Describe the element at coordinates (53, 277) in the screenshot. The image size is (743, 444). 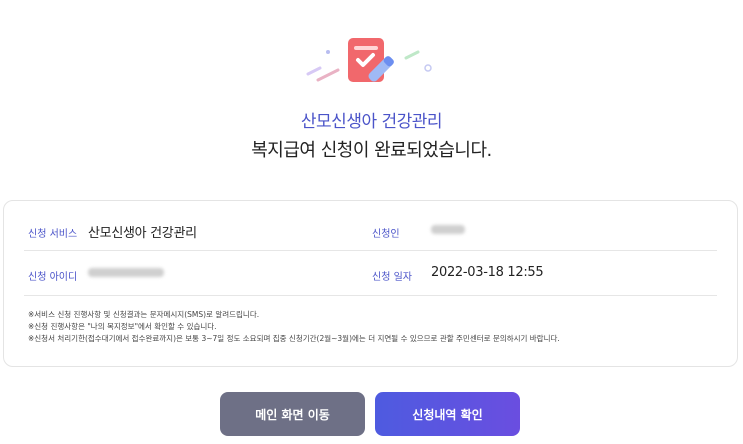
I see `id-label: 신청 아이디` at that location.